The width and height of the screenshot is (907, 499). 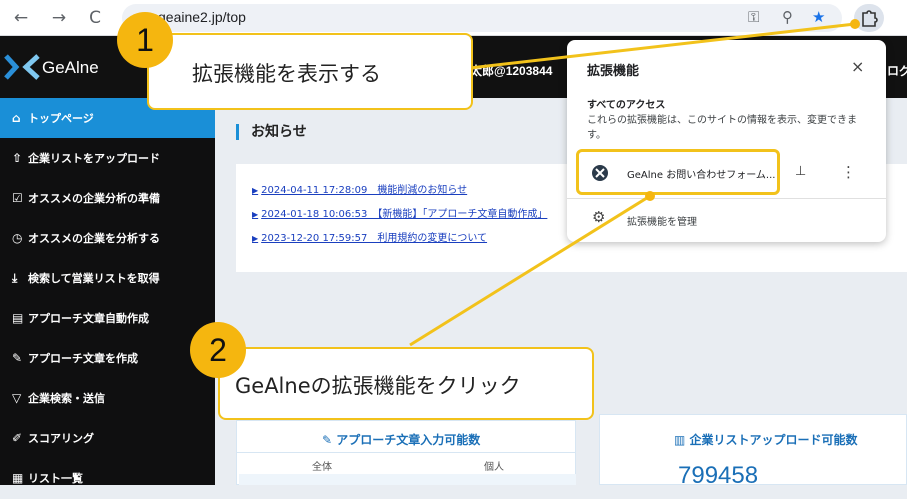 I want to click on step-badge-2: 2, so click(x=218, y=350).